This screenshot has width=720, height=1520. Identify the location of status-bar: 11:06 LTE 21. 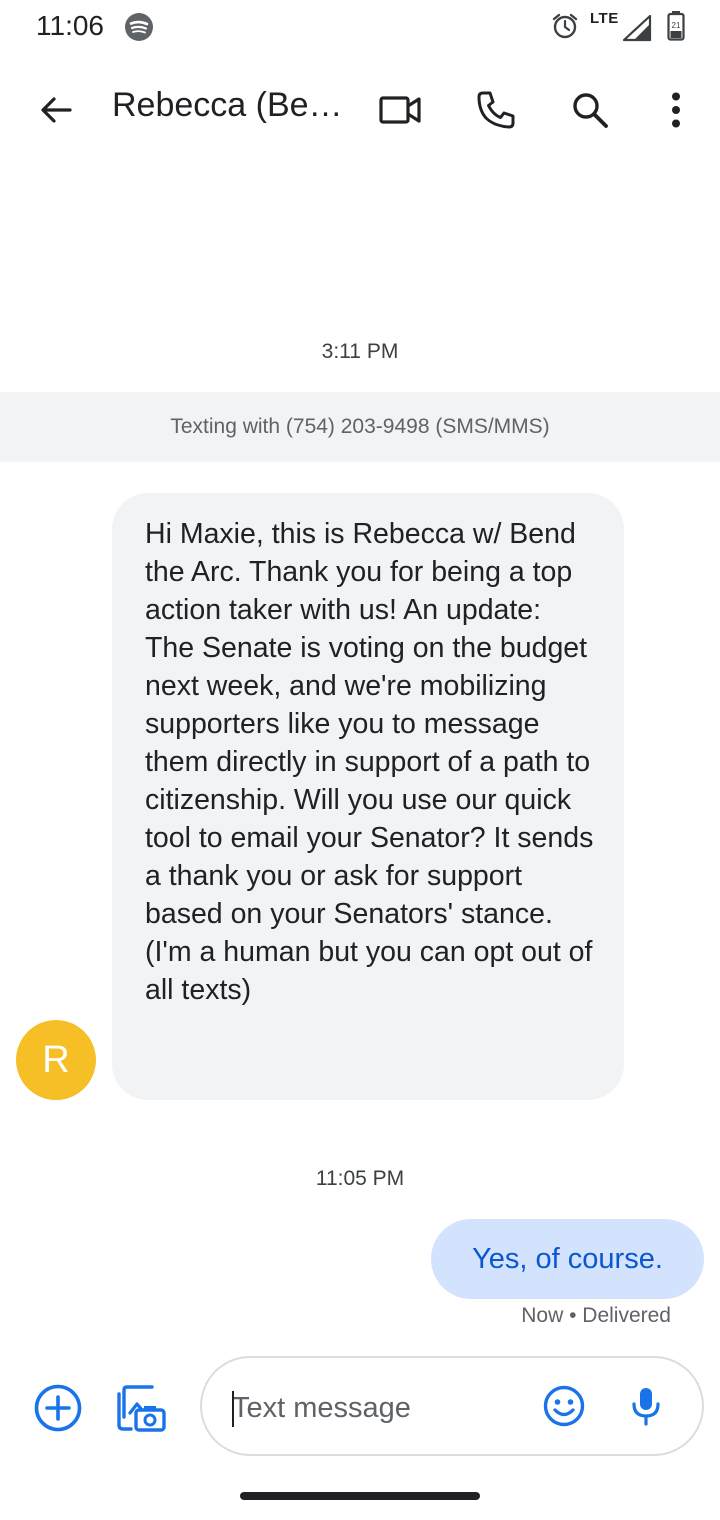
(360, 27).